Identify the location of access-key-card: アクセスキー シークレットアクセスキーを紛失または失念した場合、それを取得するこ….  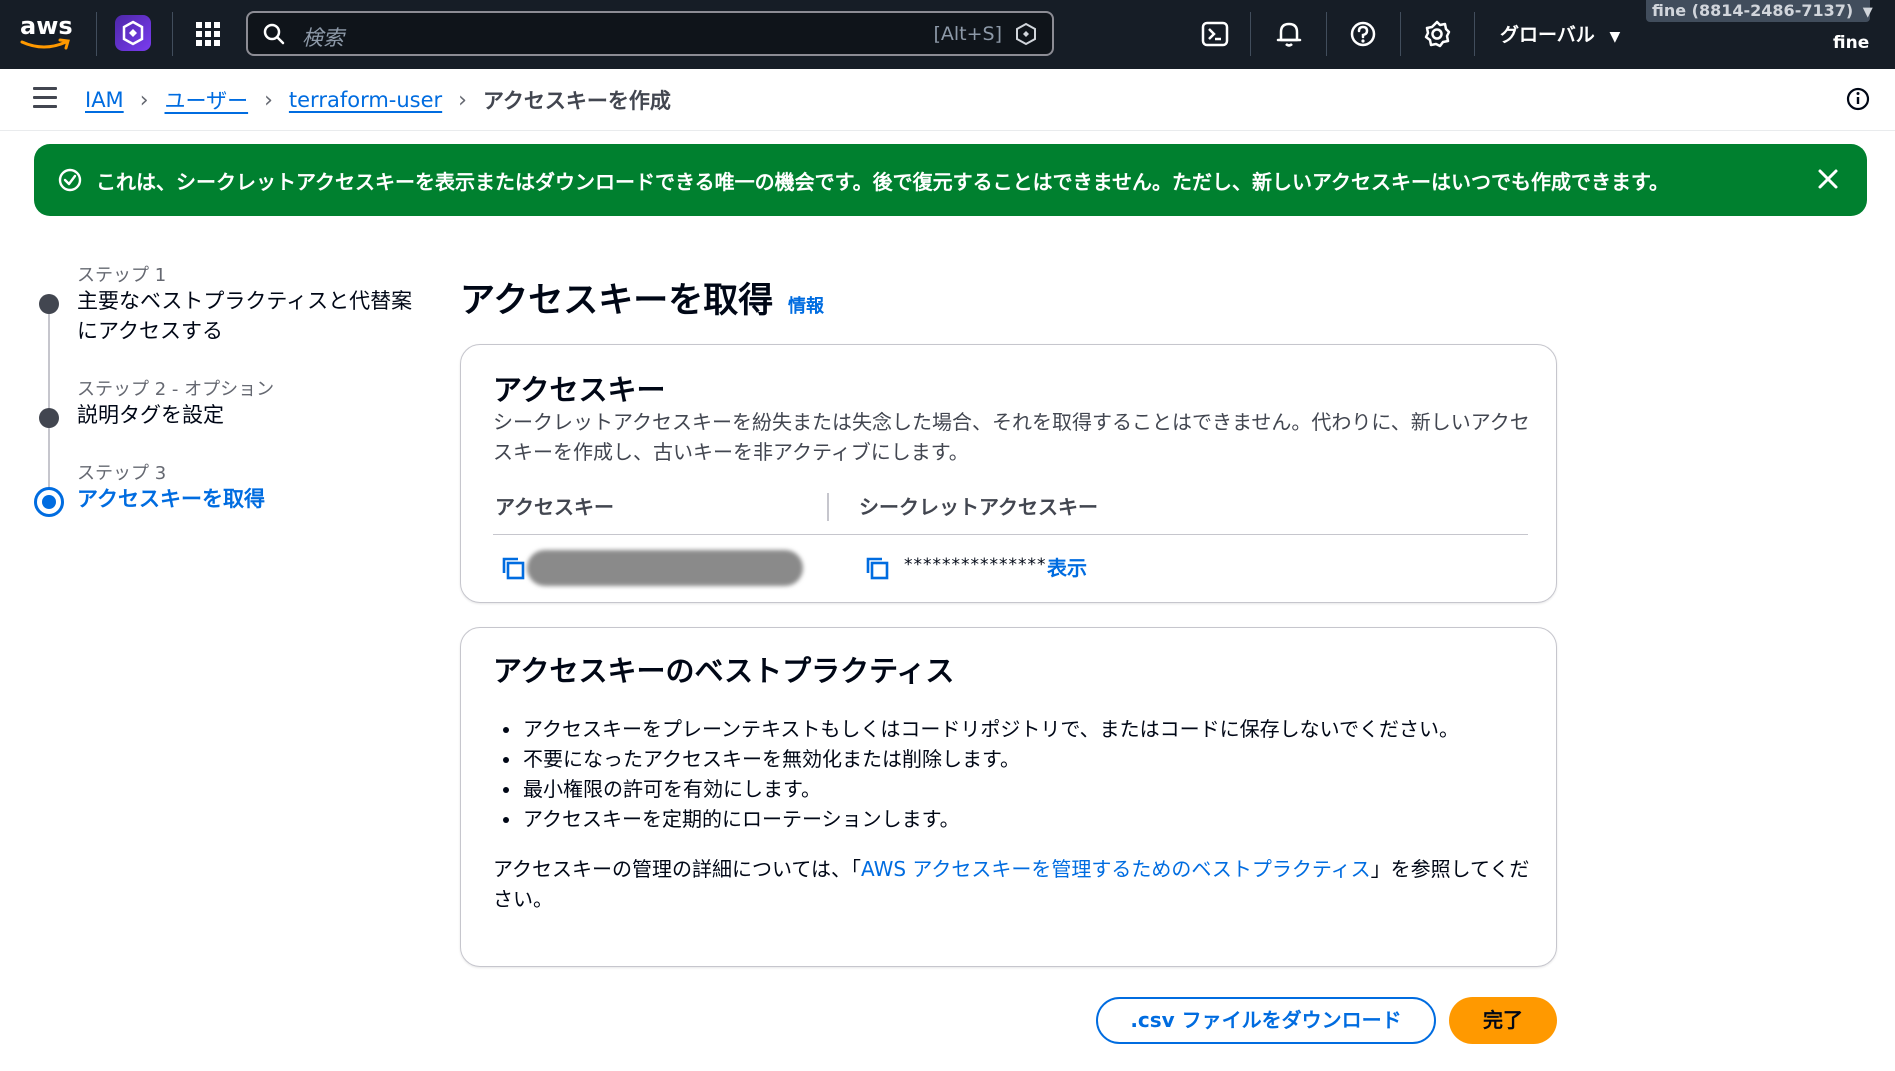
(1008, 473).